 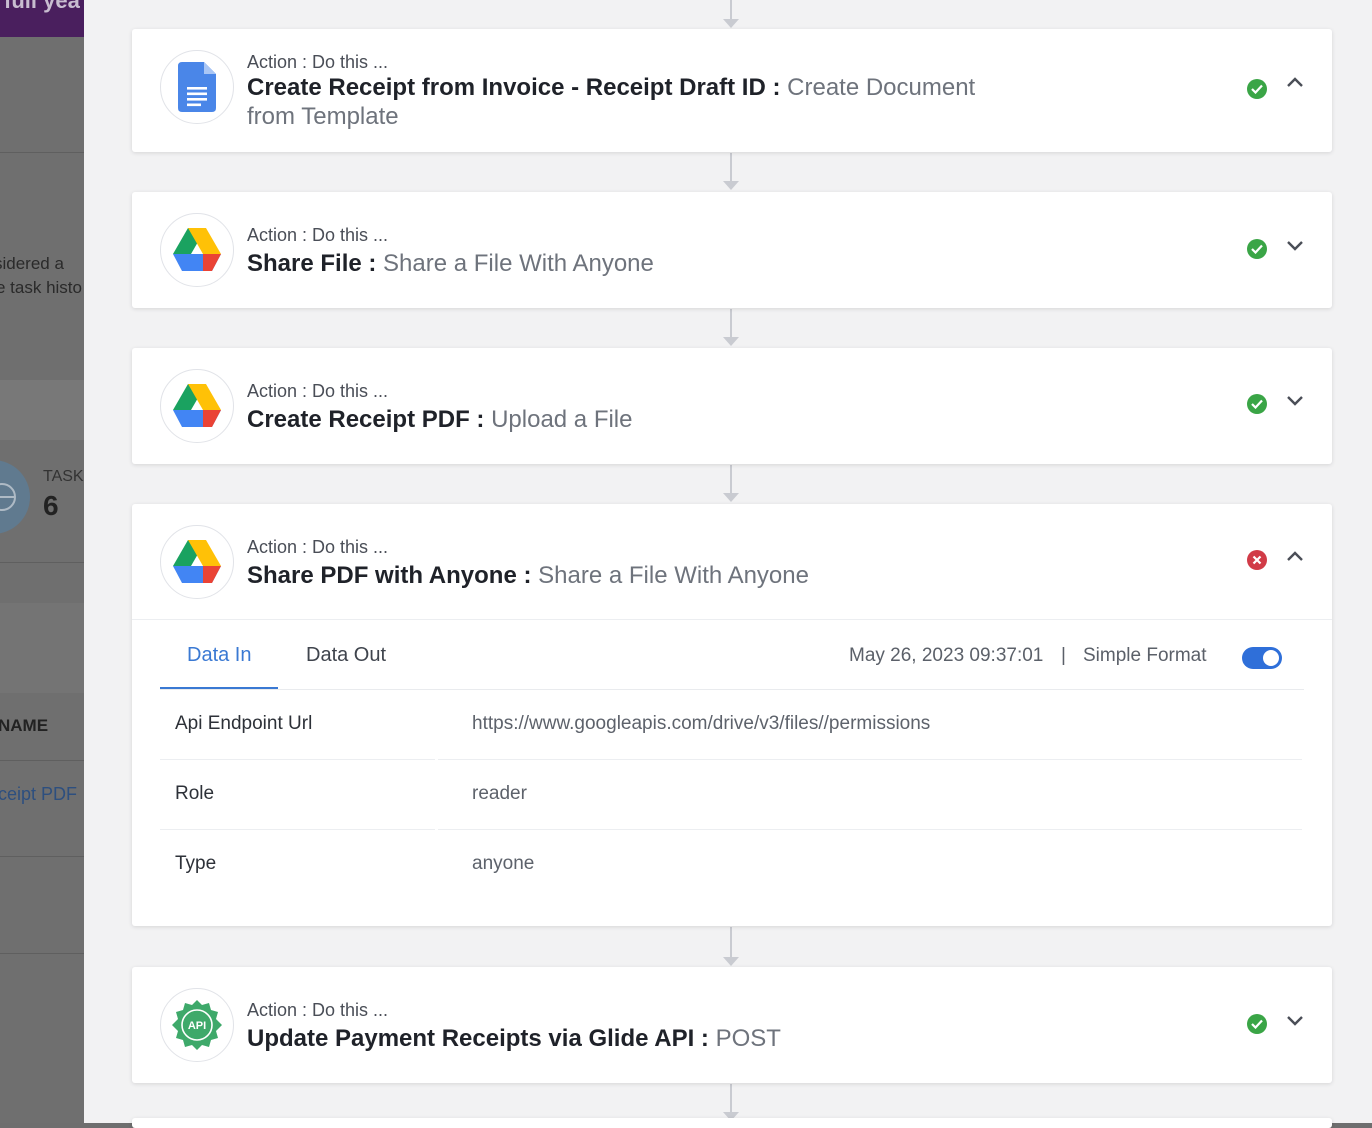 I want to click on background-avatar, so click(x=15, y=497).